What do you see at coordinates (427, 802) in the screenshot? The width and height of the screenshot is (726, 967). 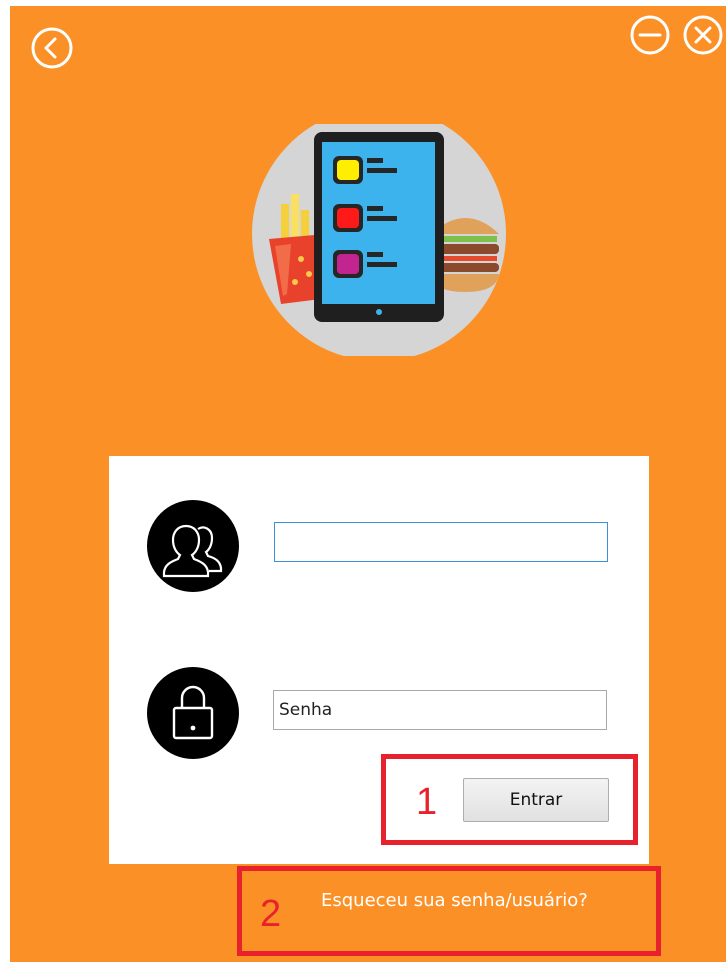 I see `annotation-number-1: 1` at bounding box center [427, 802].